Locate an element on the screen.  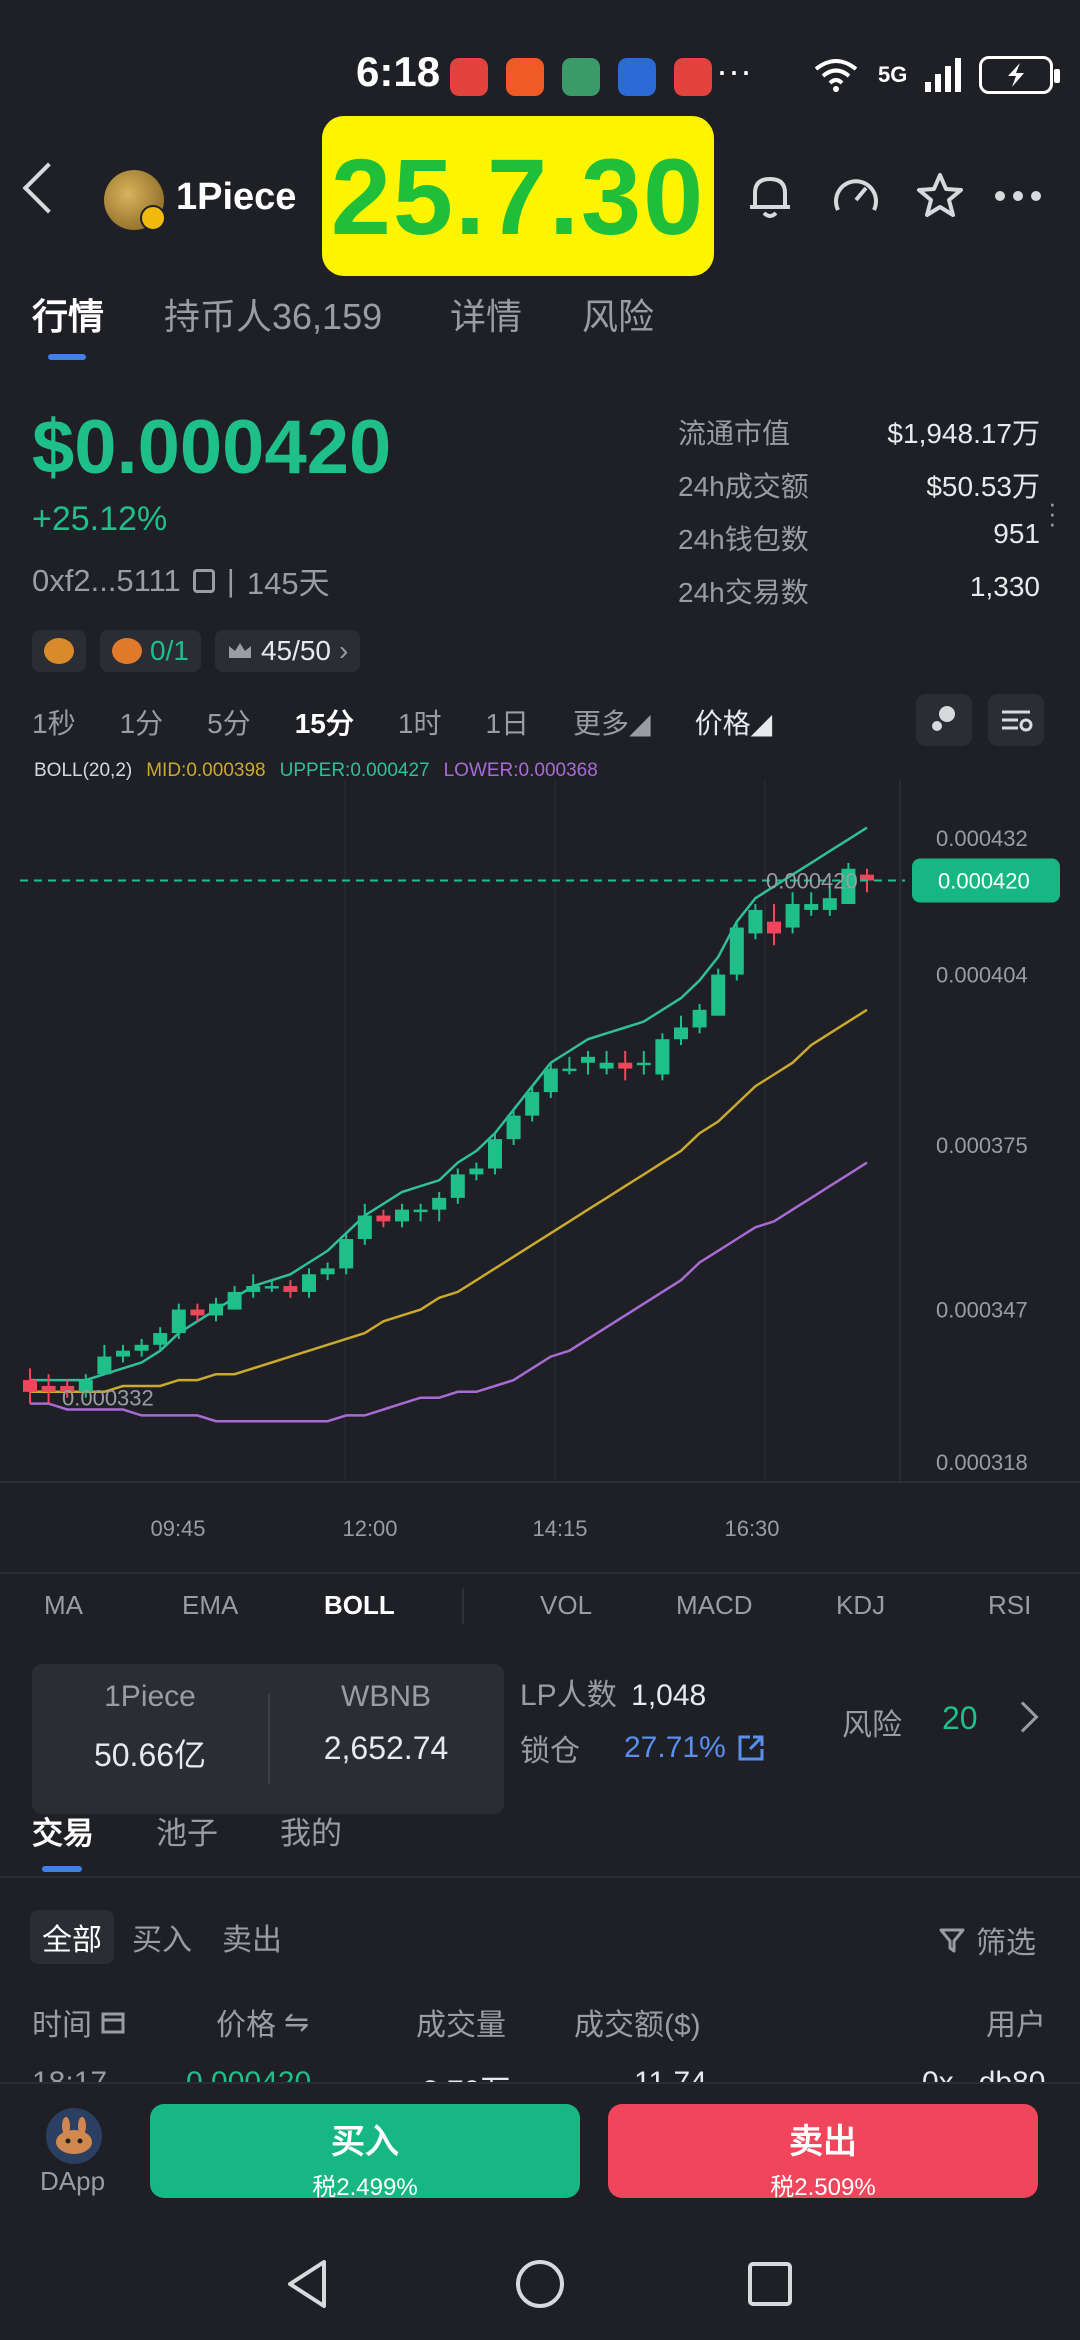
contract-address: 0xf2...5111 is located at coordinates (106, 580).